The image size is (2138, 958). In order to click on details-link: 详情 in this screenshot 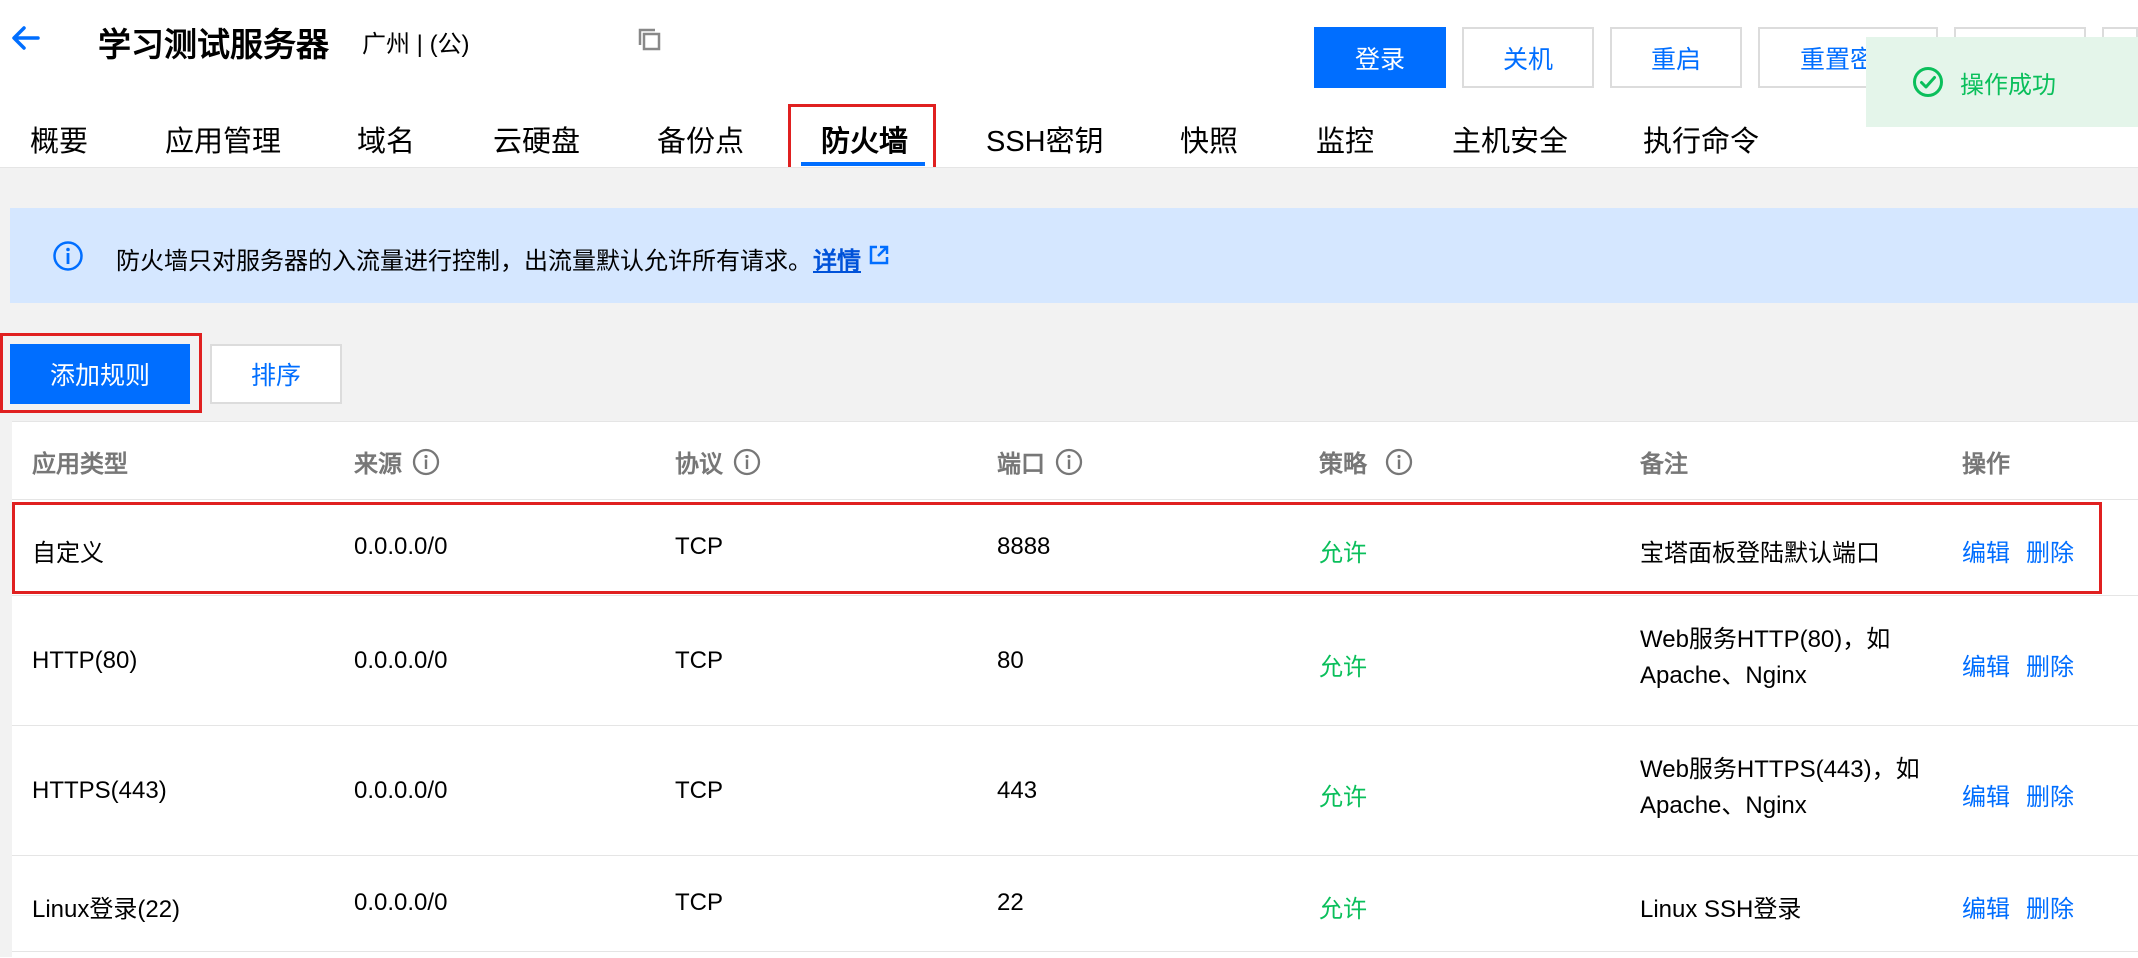, I will do `click(837, 258)`.